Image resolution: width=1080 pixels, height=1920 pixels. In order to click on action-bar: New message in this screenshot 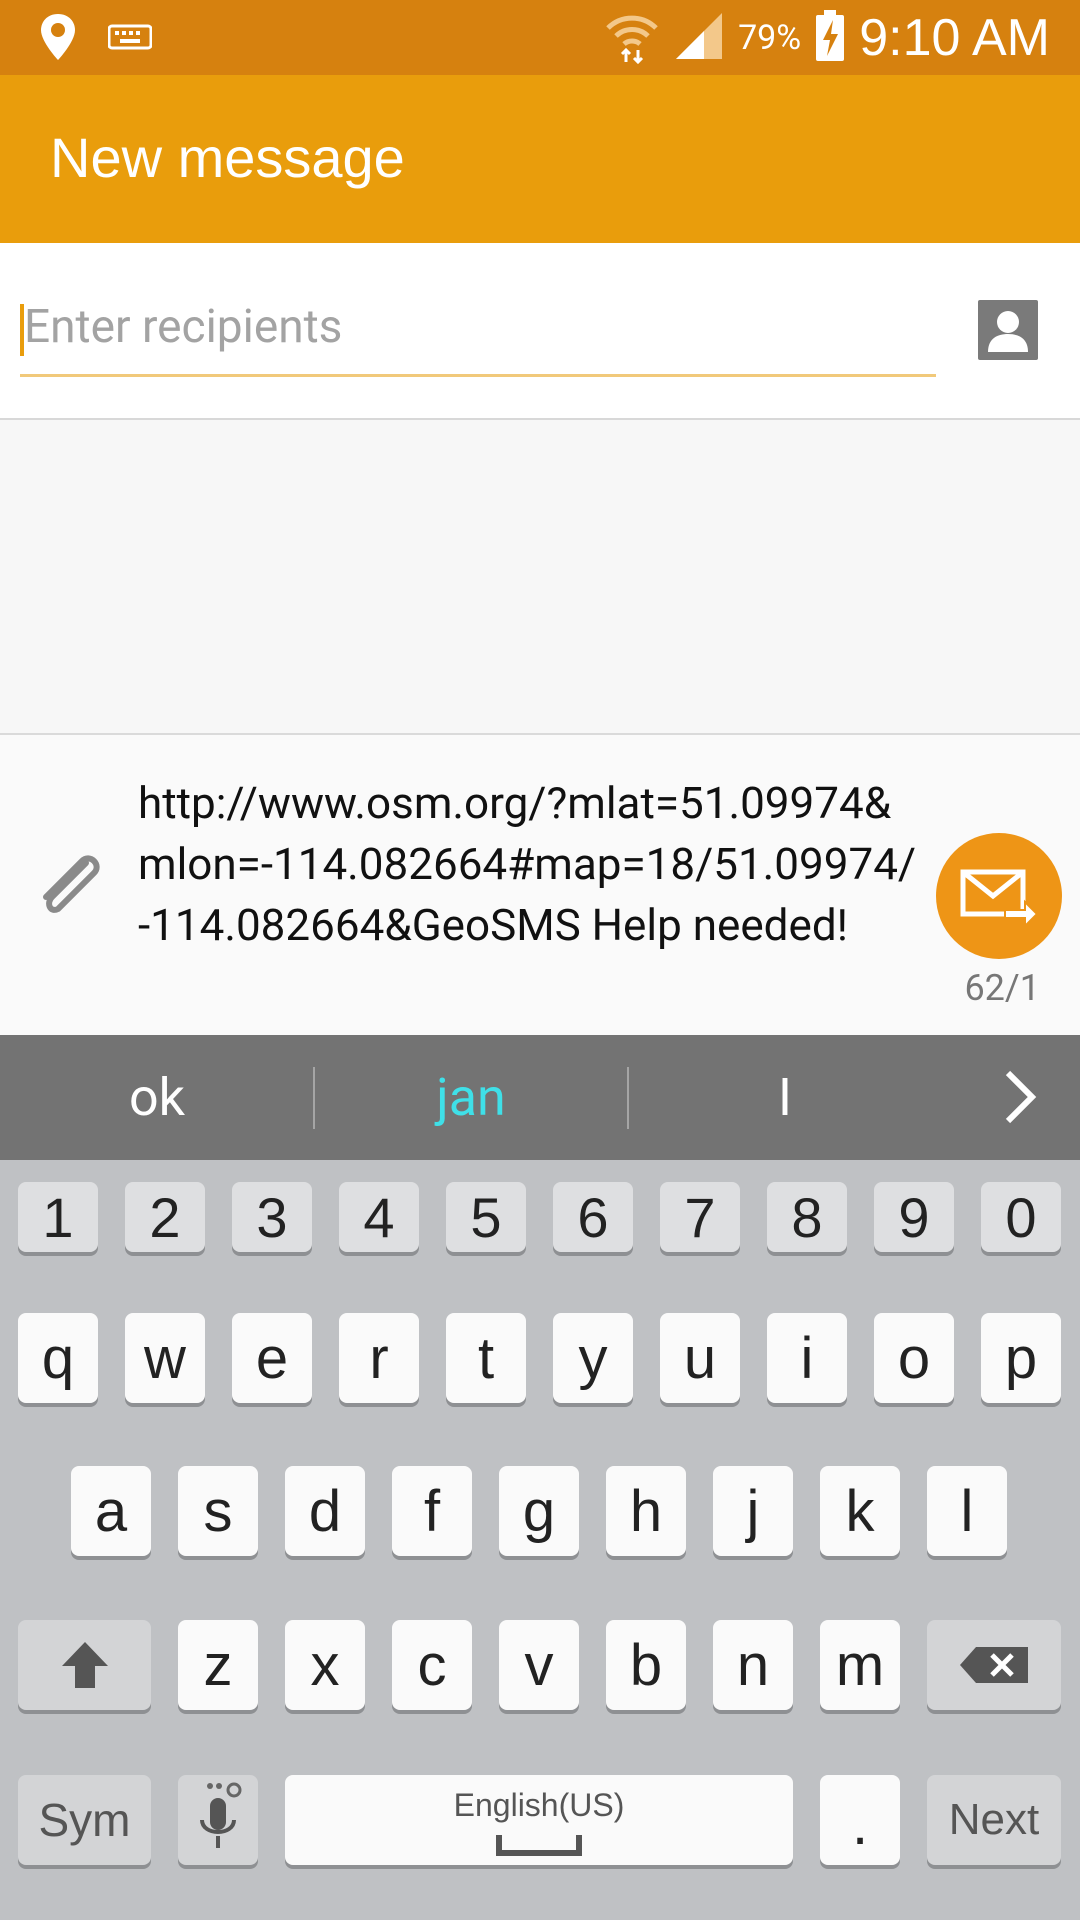, I will do `click(540, 159)`.